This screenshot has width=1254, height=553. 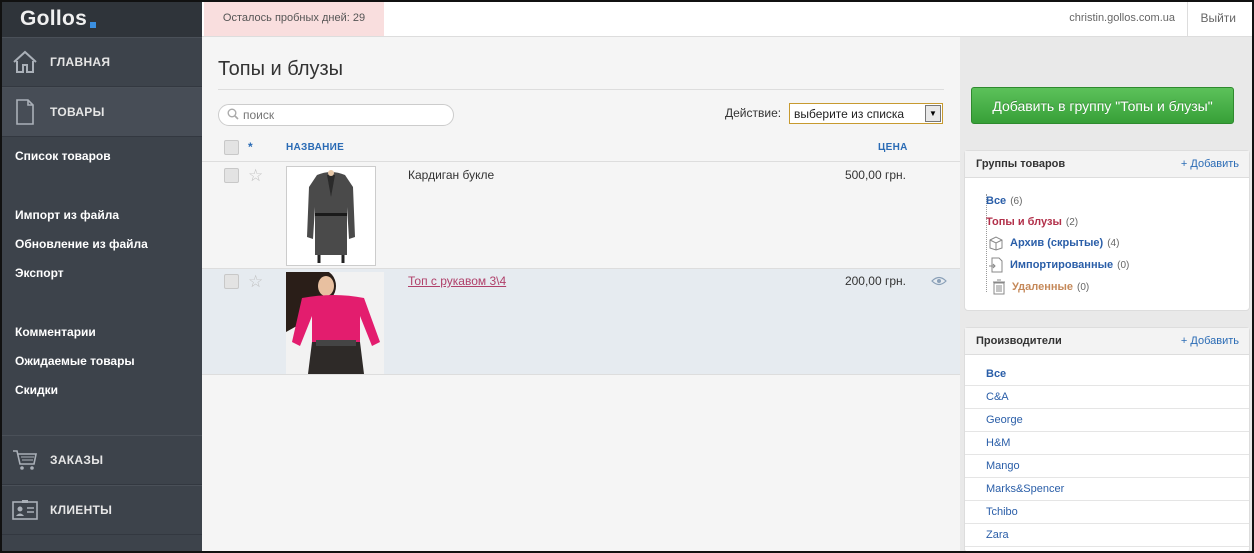 I want to click on search-box, so click(x=336, y=115).